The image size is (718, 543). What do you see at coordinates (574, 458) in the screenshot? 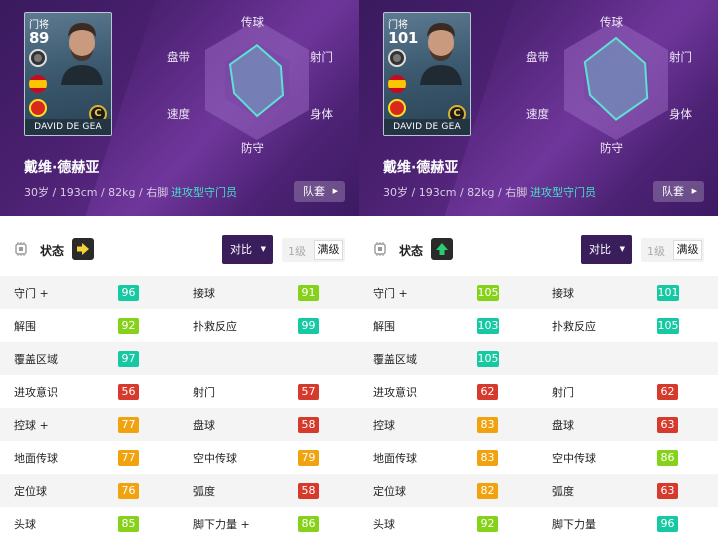
I see `stat-name: 空中传球` at bounding box center [574, 458].